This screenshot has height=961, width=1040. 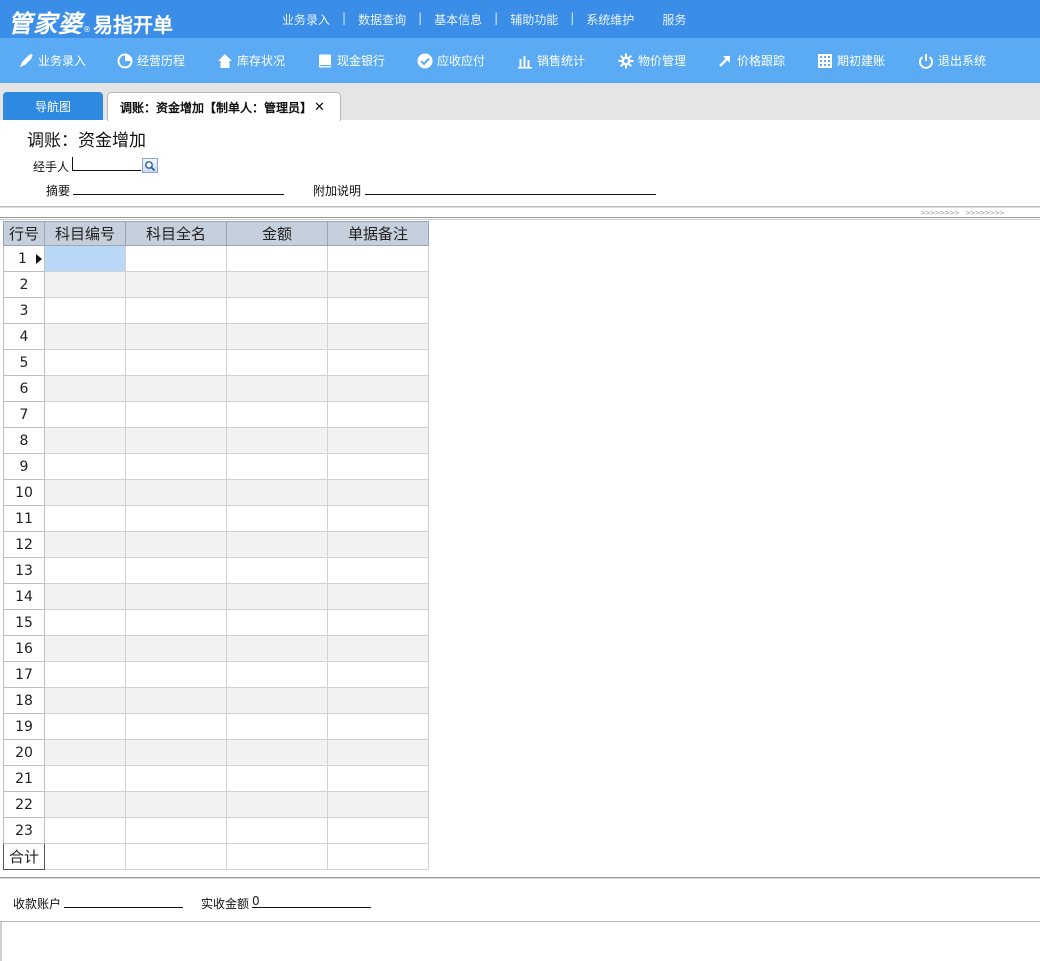 I want to click on top-menu-item-tools: 辅助功能, so click(x=534, y=19).